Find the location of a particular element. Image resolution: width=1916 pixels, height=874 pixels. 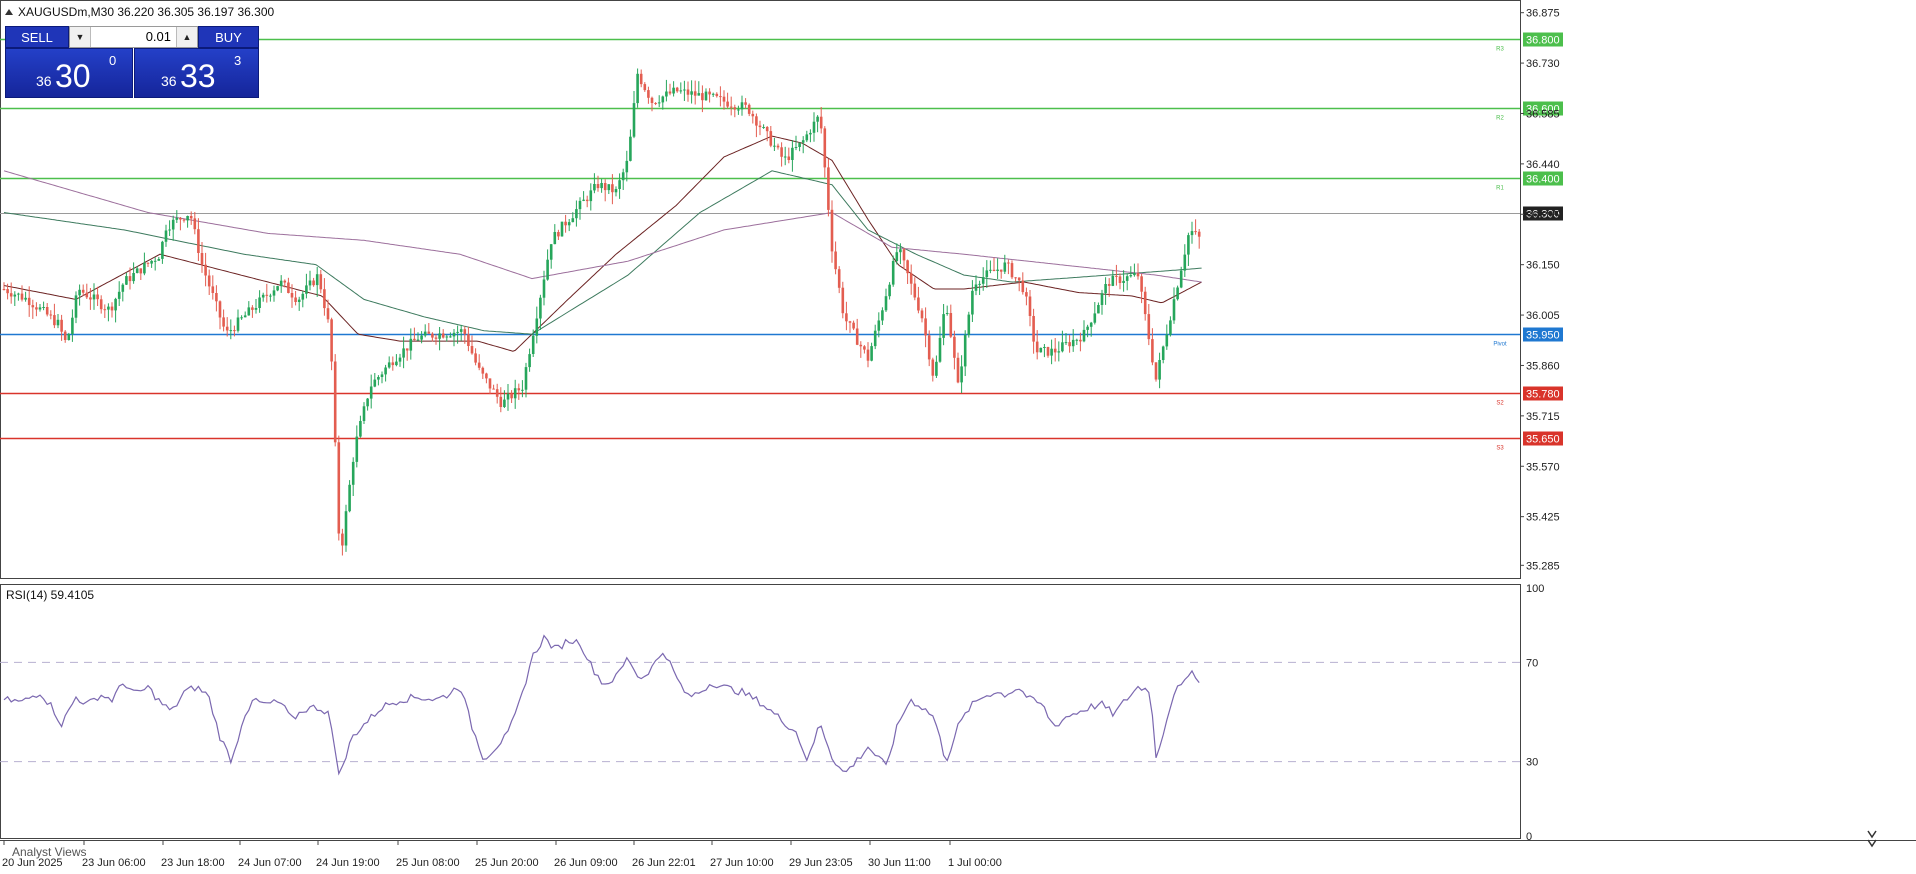

sell-button: SELL is located at coordinates (37, 37).